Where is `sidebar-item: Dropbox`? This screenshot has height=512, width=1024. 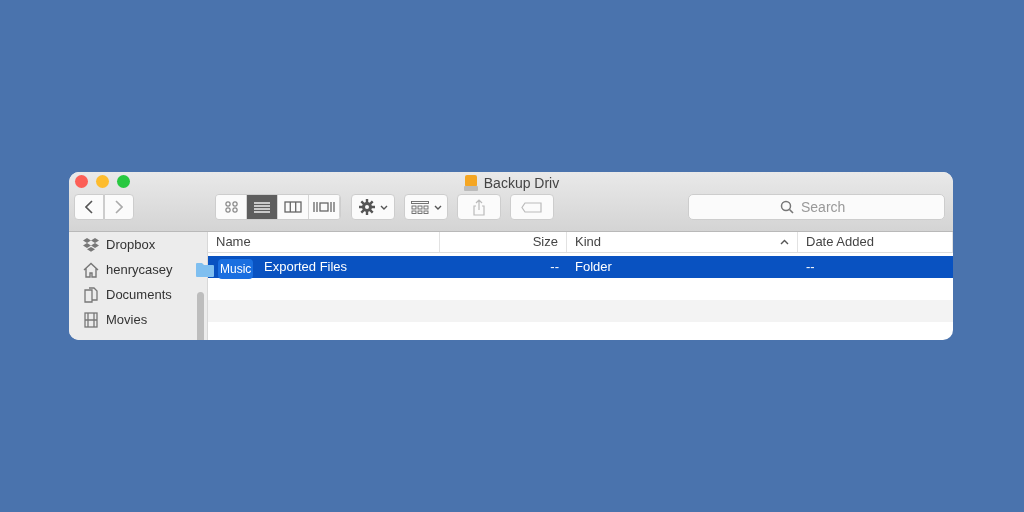
sidebar-item: Dropbox is located at coordinates (119, 244).